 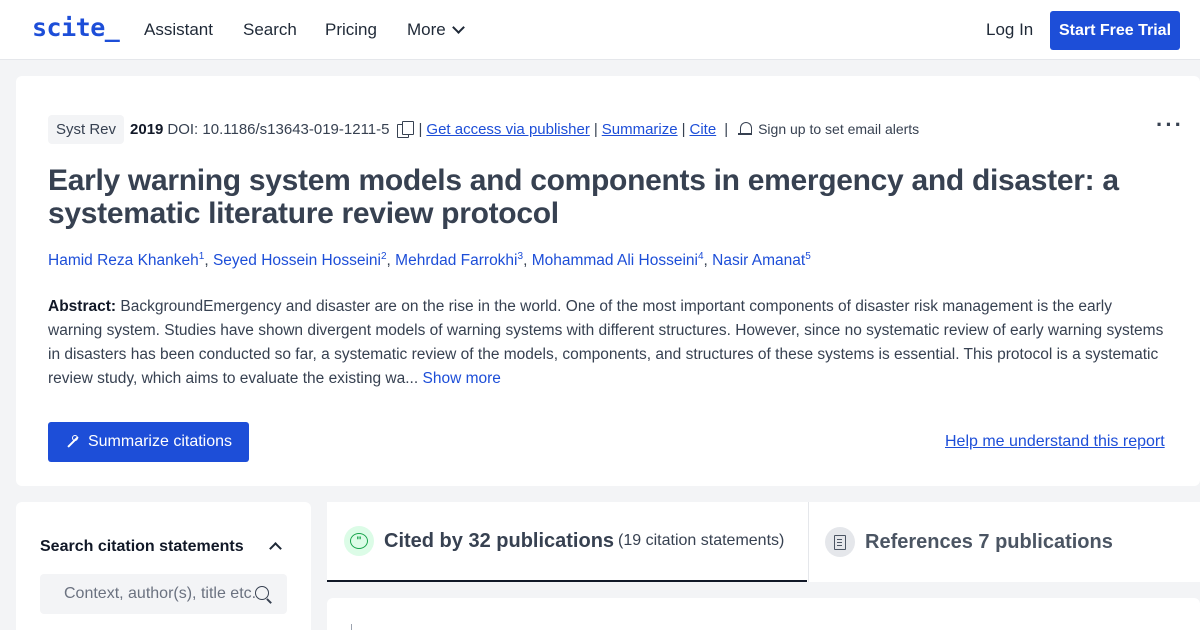 What do you see at coordinates (72, 442) in the screenshot?
I see `wand-icon` at bounding box center [72, 442].